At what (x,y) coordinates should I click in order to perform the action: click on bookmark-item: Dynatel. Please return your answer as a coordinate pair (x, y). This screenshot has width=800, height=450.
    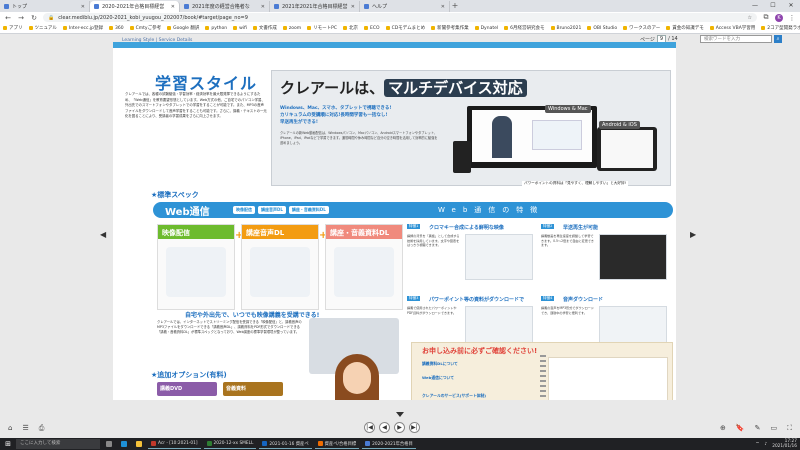
    Looking at the image, I should click on (486, 28).